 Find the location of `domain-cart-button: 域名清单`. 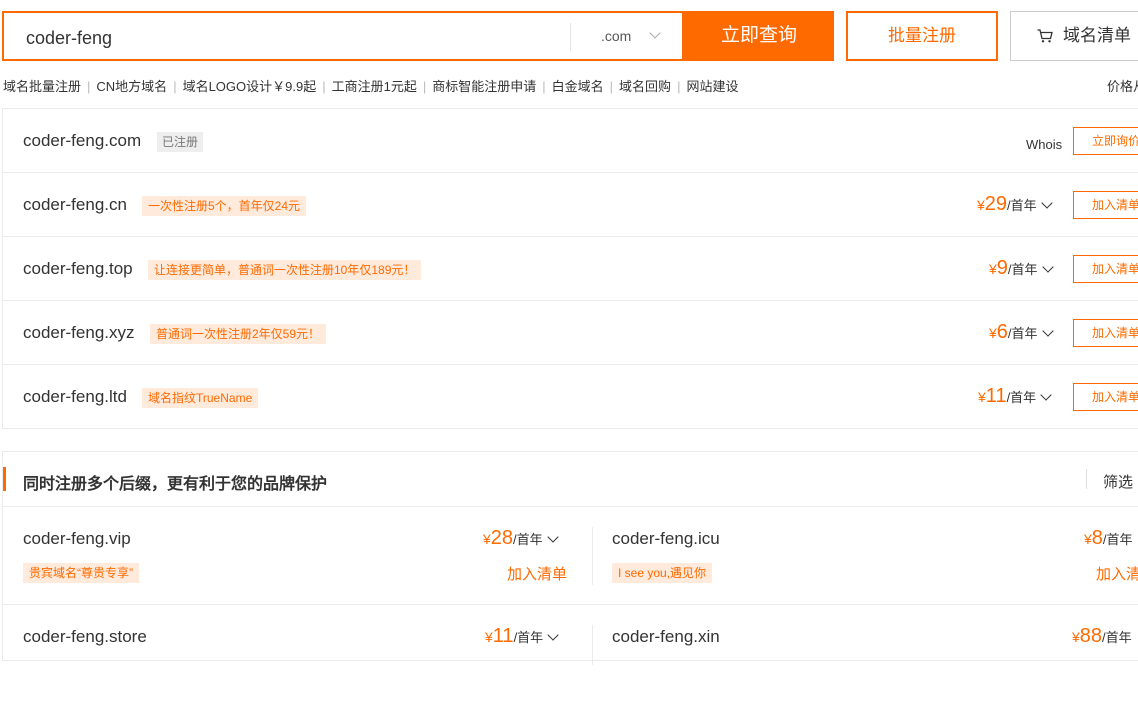

domain-cart-button: 域名清单 is located at coordinates (1074, 36).